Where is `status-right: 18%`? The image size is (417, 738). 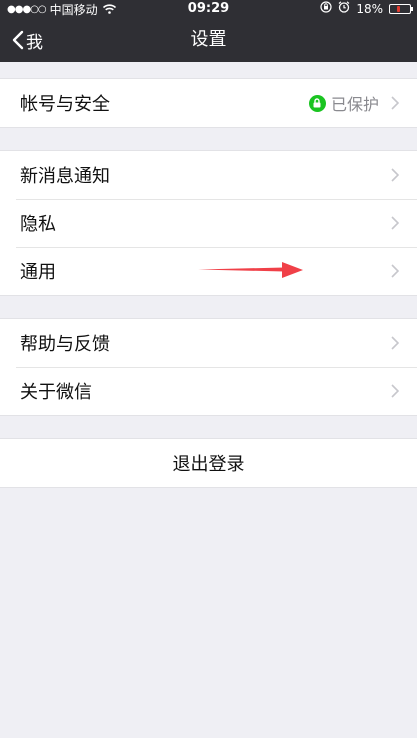
status-right: 18% is located at coordinates (363, 8).